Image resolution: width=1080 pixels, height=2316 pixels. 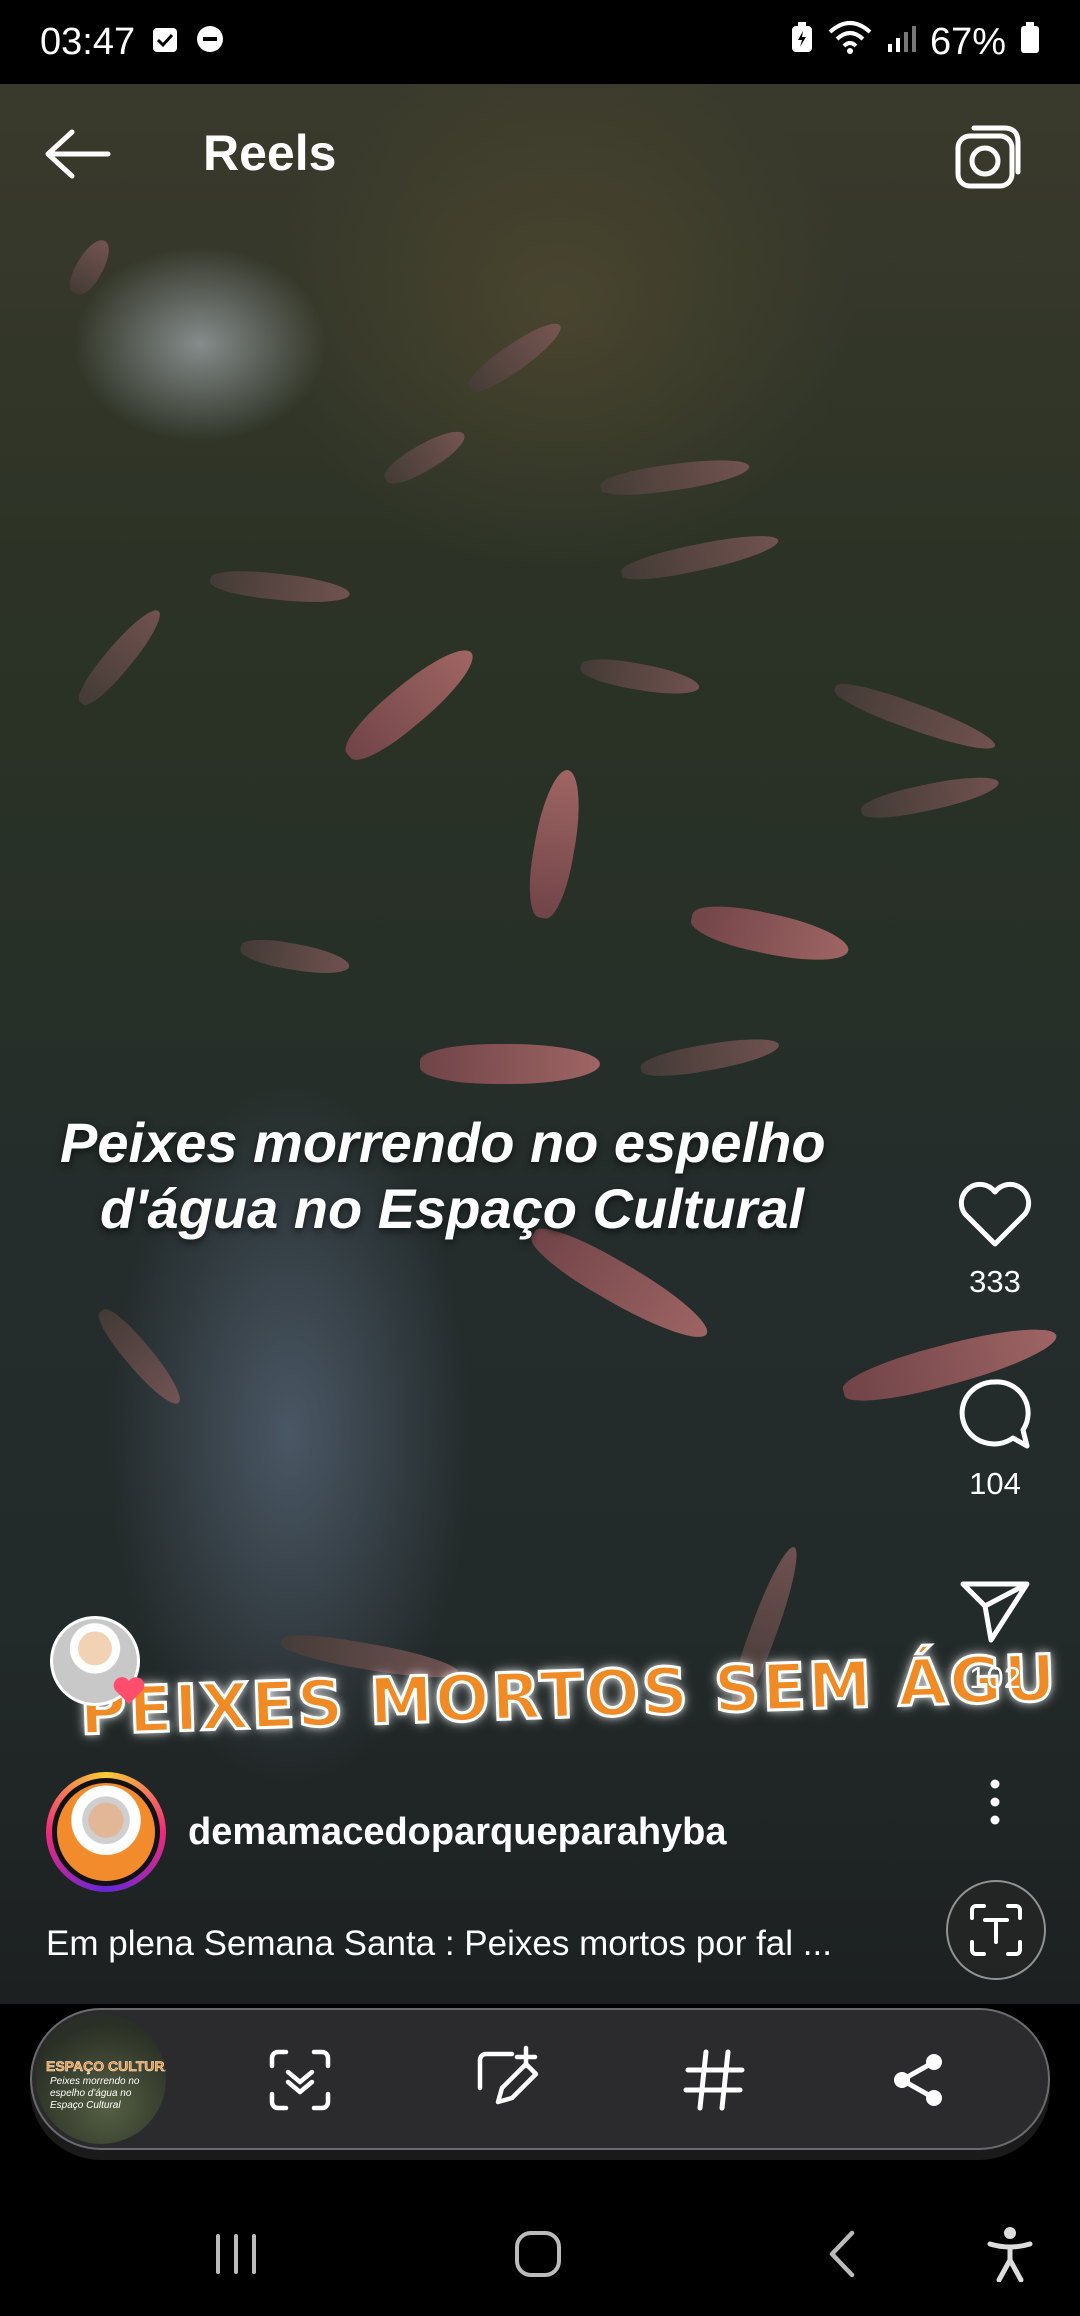 What do you see at coordinates (995, 1612) in the screenshot?
I see `send-icon` at bounding box center [995, 1612].